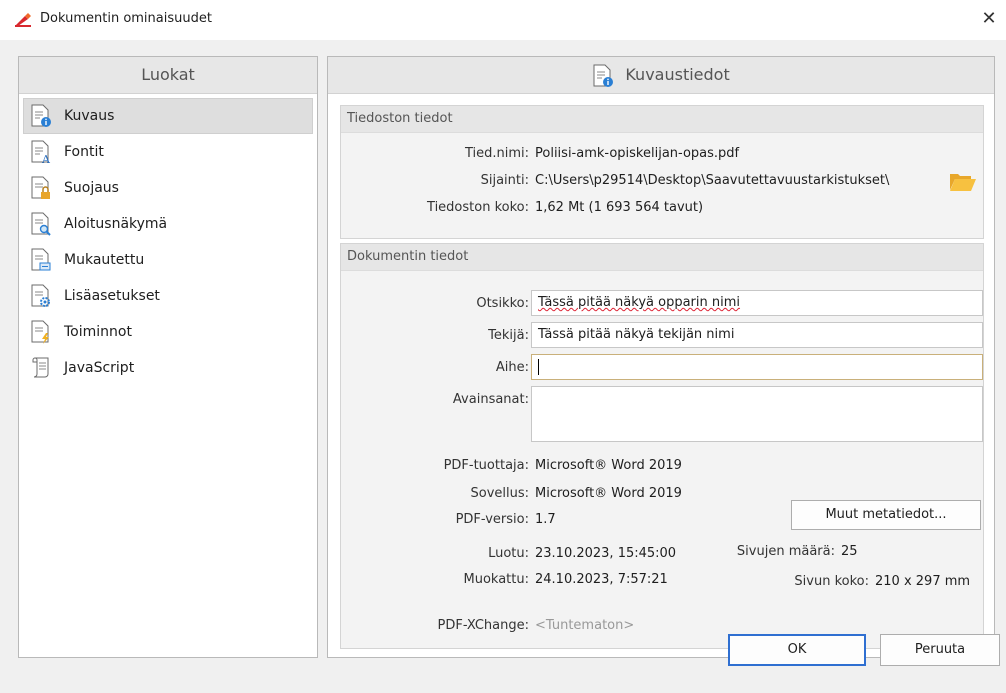  I want to click on file-info-title: Tiedoston tiedot, so click(662, 119).